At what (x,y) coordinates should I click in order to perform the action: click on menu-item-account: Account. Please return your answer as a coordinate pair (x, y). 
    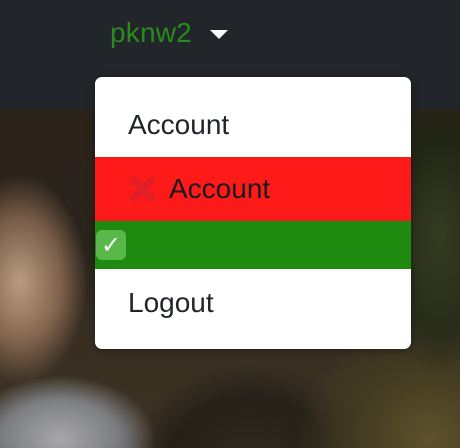
    Looking at the image, I should click on (253, 125).